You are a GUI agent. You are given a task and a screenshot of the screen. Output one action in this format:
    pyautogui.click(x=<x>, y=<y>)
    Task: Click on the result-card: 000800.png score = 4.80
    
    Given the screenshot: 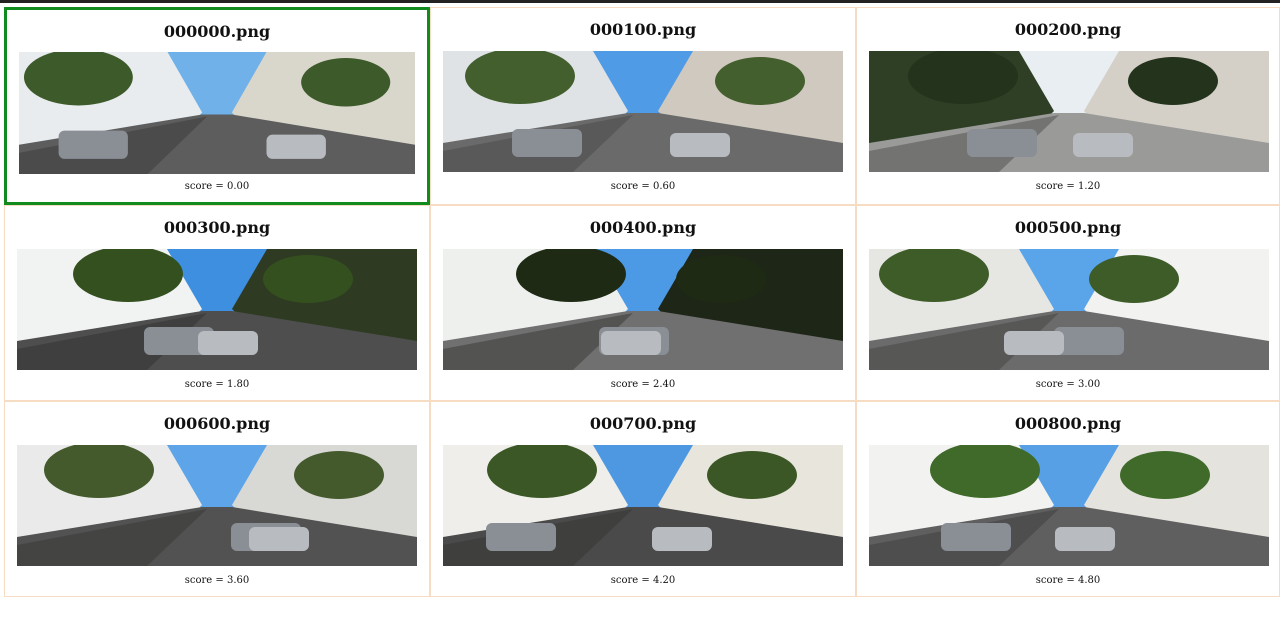 What is the action you would take?
    pyautogui.click(x=1068, y=499)
    